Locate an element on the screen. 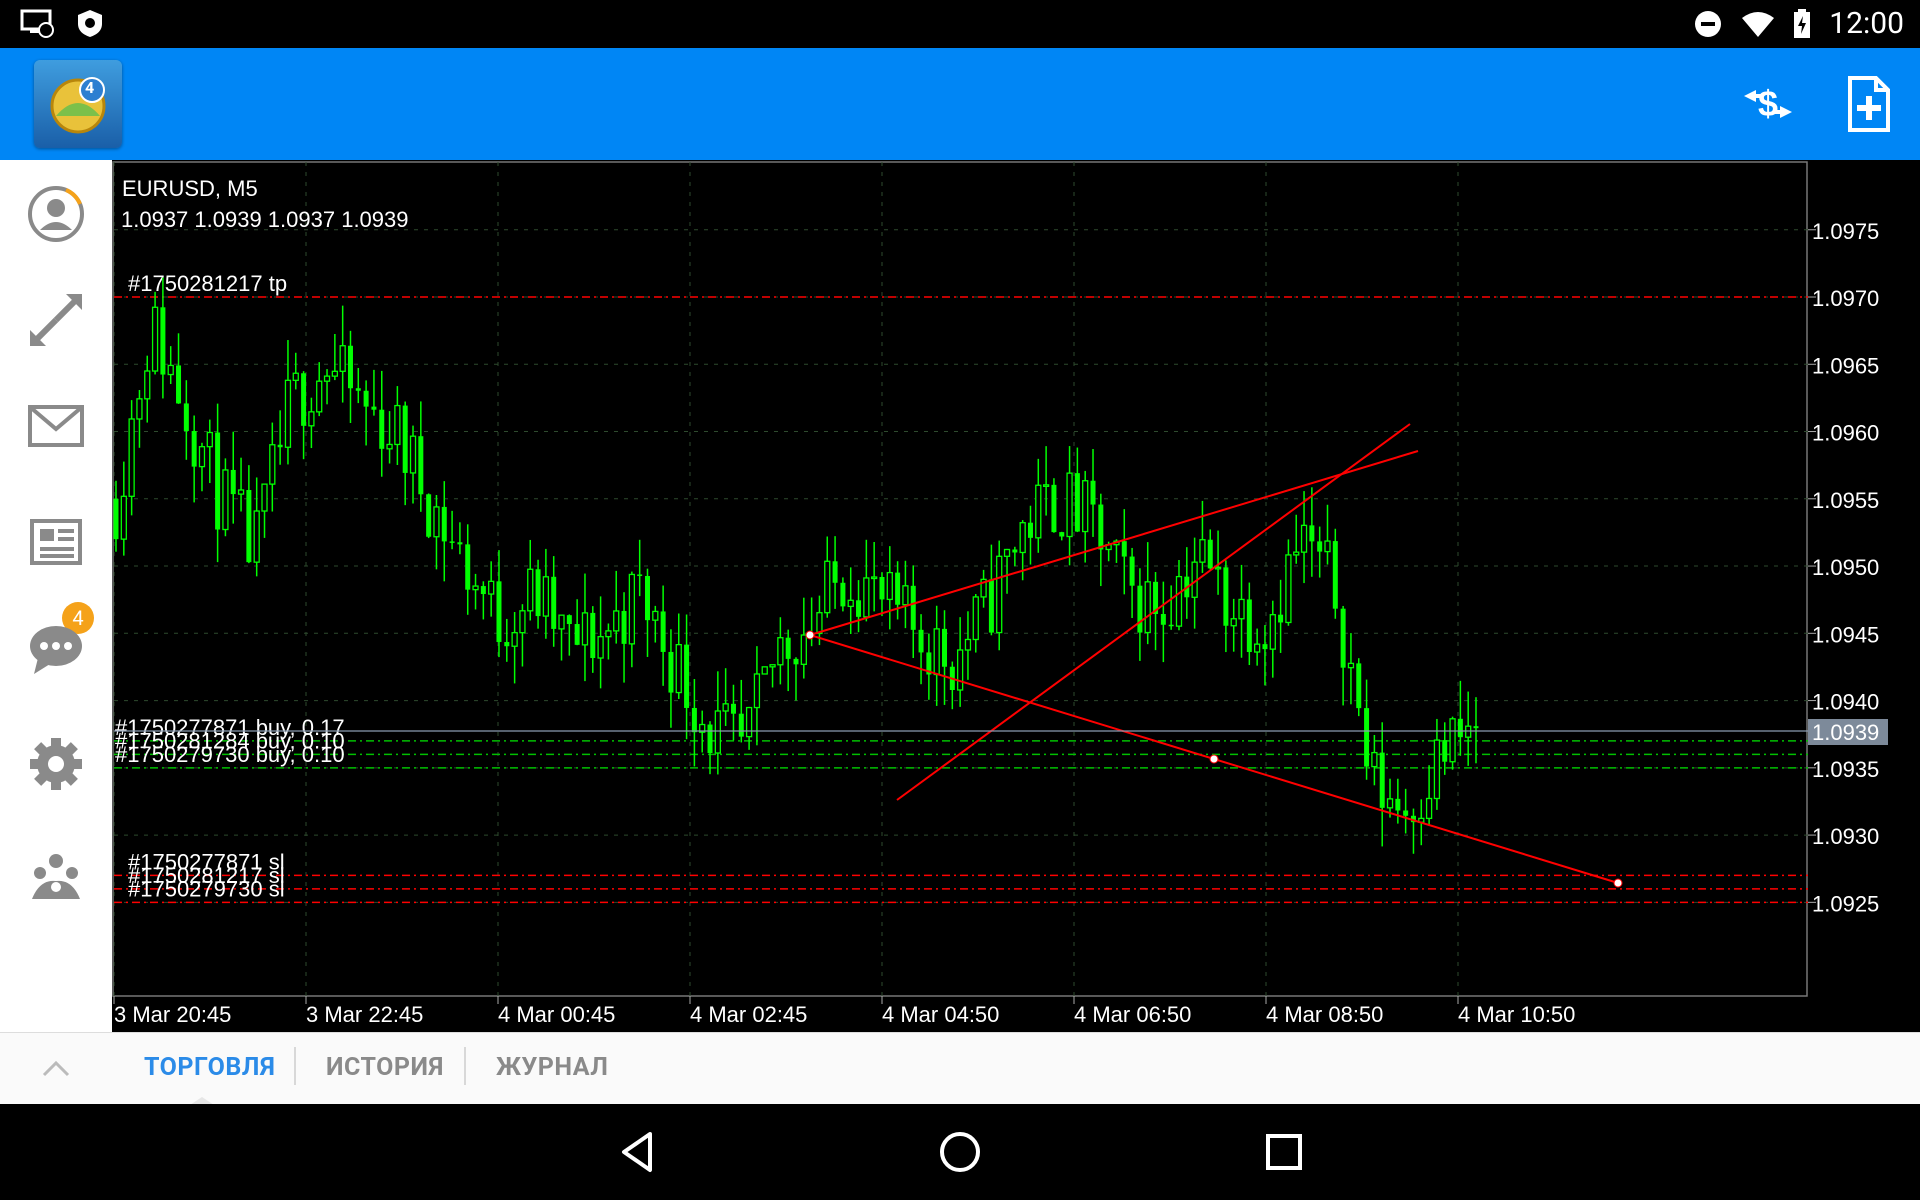 This screenshot has height=1200, width=1920. community-icon is located at coordinates (56, 876).